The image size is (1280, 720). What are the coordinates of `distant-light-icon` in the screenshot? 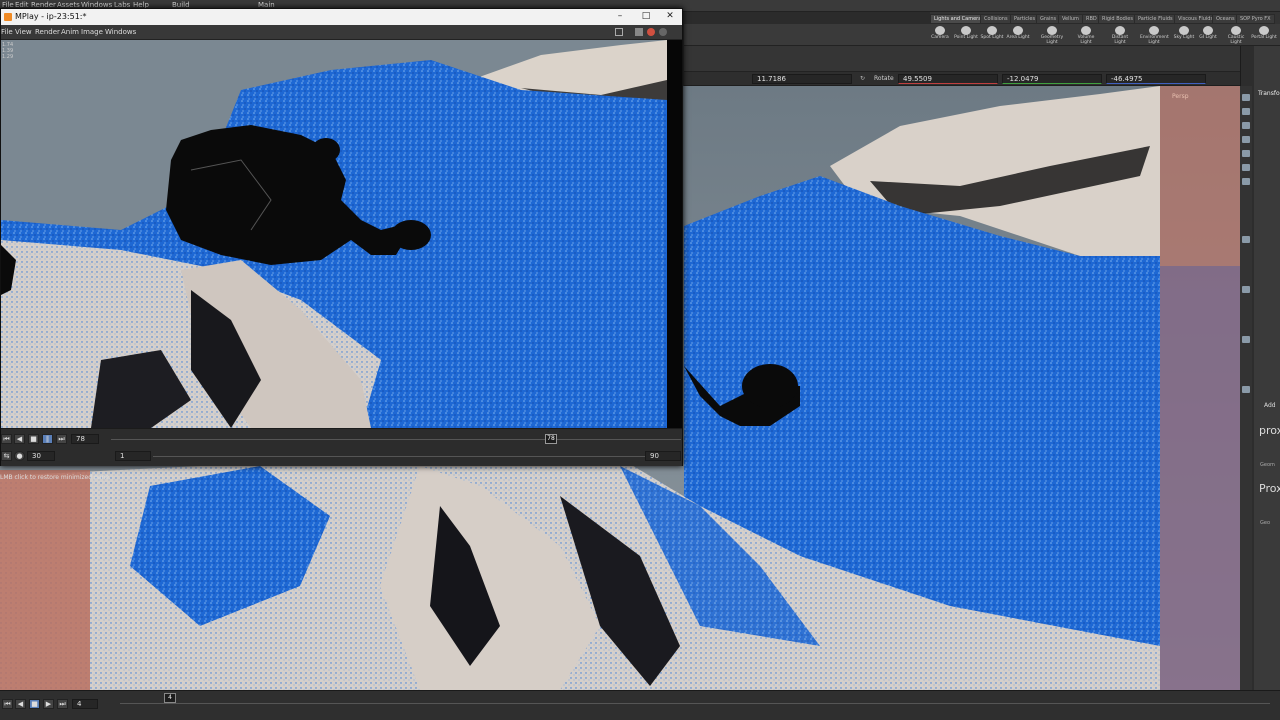 It's located at (1120, 30).